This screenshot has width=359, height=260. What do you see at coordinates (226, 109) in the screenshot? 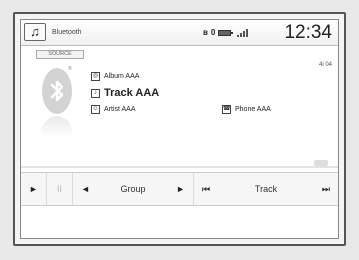
I see `phone-icon: ☎` at bounding box center [226, 109].